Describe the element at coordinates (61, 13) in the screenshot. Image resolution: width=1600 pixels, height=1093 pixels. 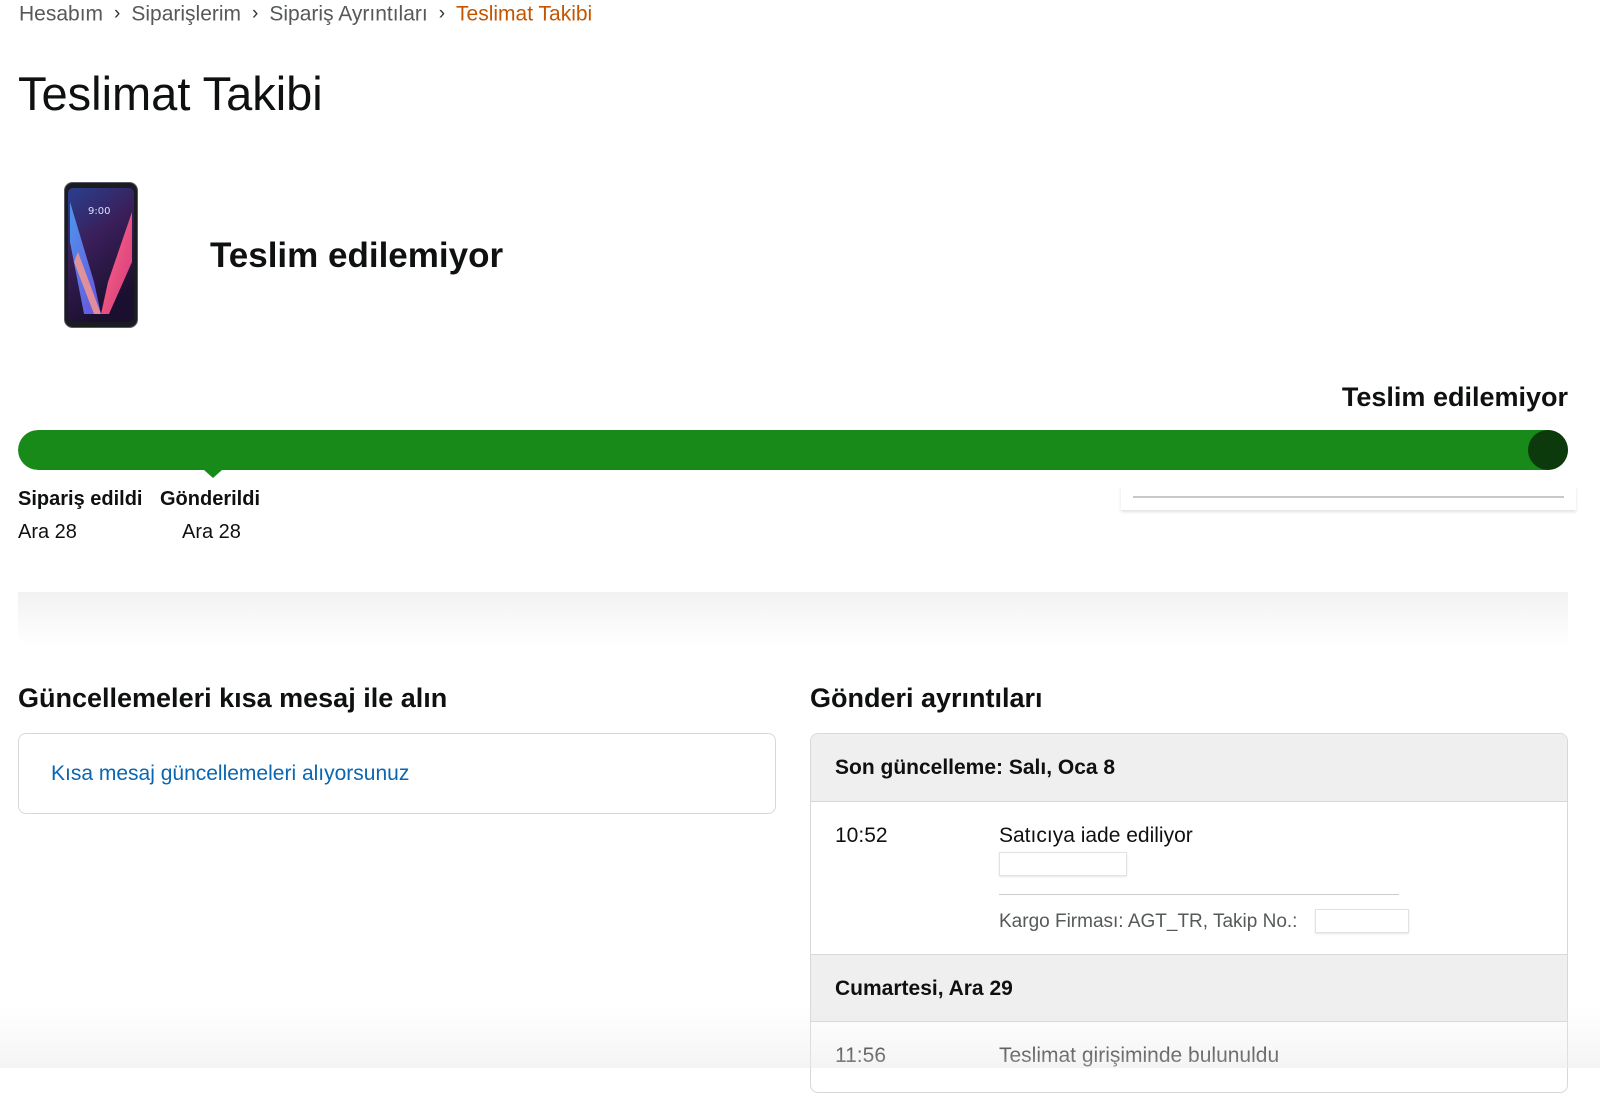
I see `breadcrumb-account-link: Hesabım` at that location.